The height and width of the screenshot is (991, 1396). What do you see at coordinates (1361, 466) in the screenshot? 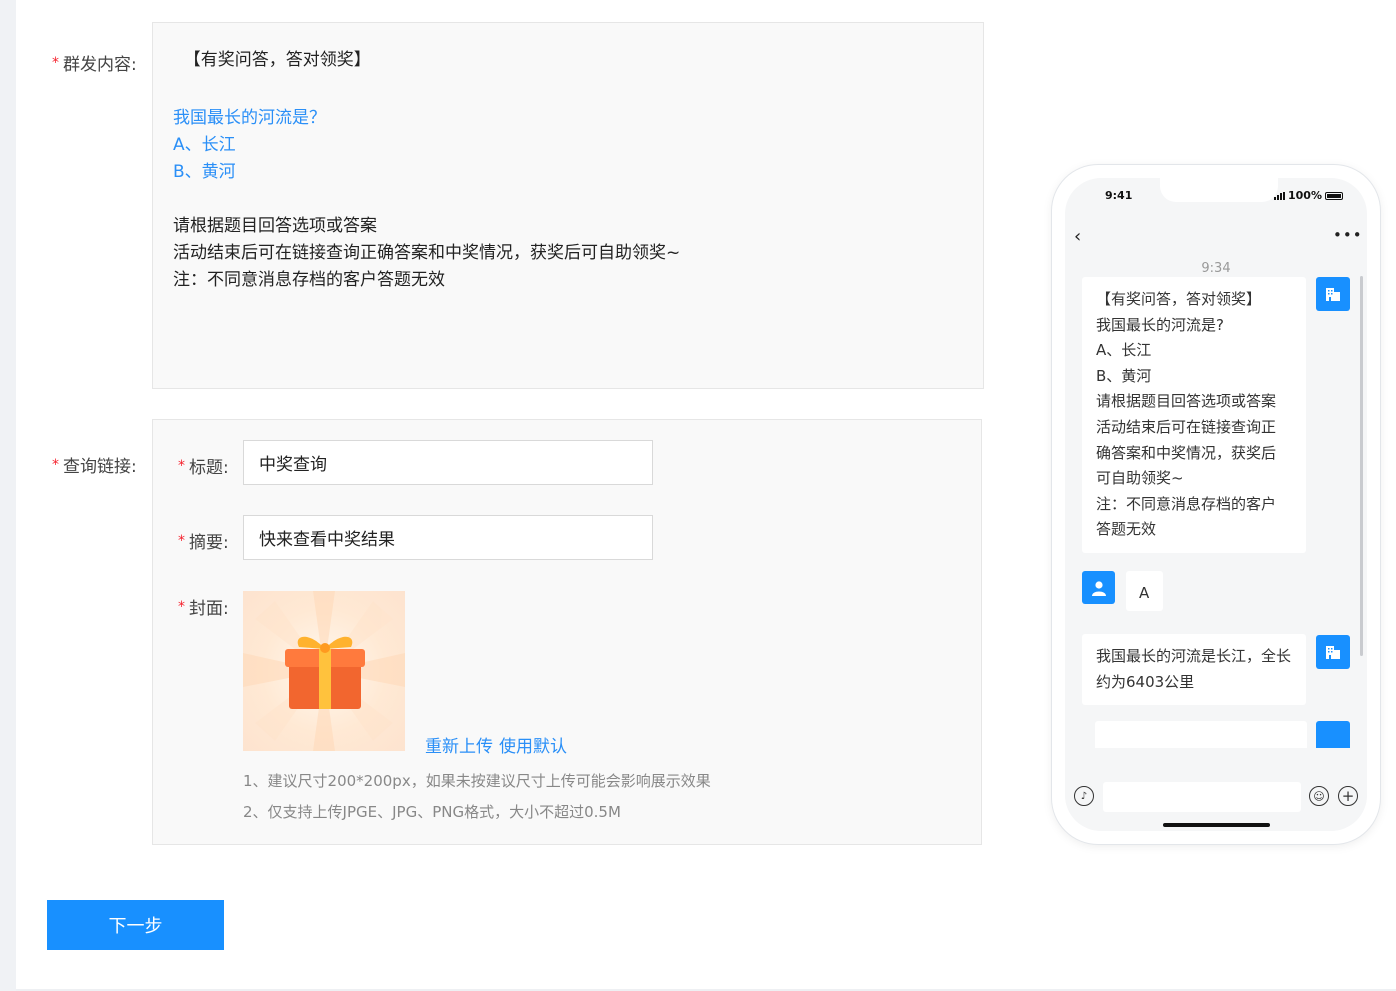
I see `chat-scrollbar` at bounding box center [1361, 466].